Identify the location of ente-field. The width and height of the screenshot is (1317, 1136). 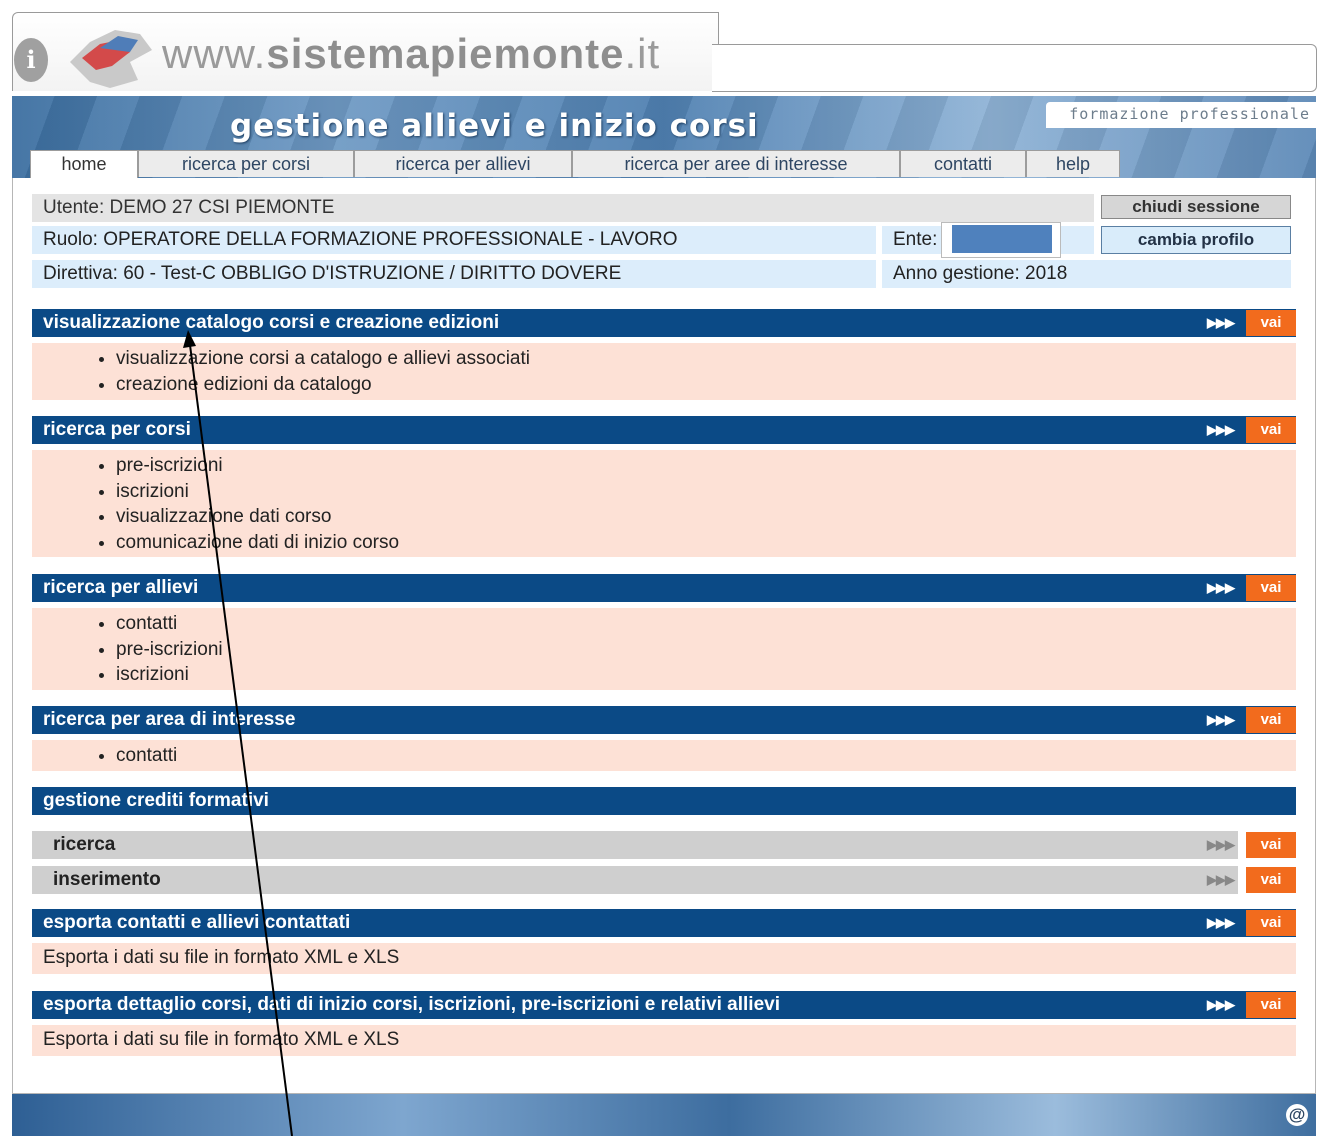
(1001, 240).